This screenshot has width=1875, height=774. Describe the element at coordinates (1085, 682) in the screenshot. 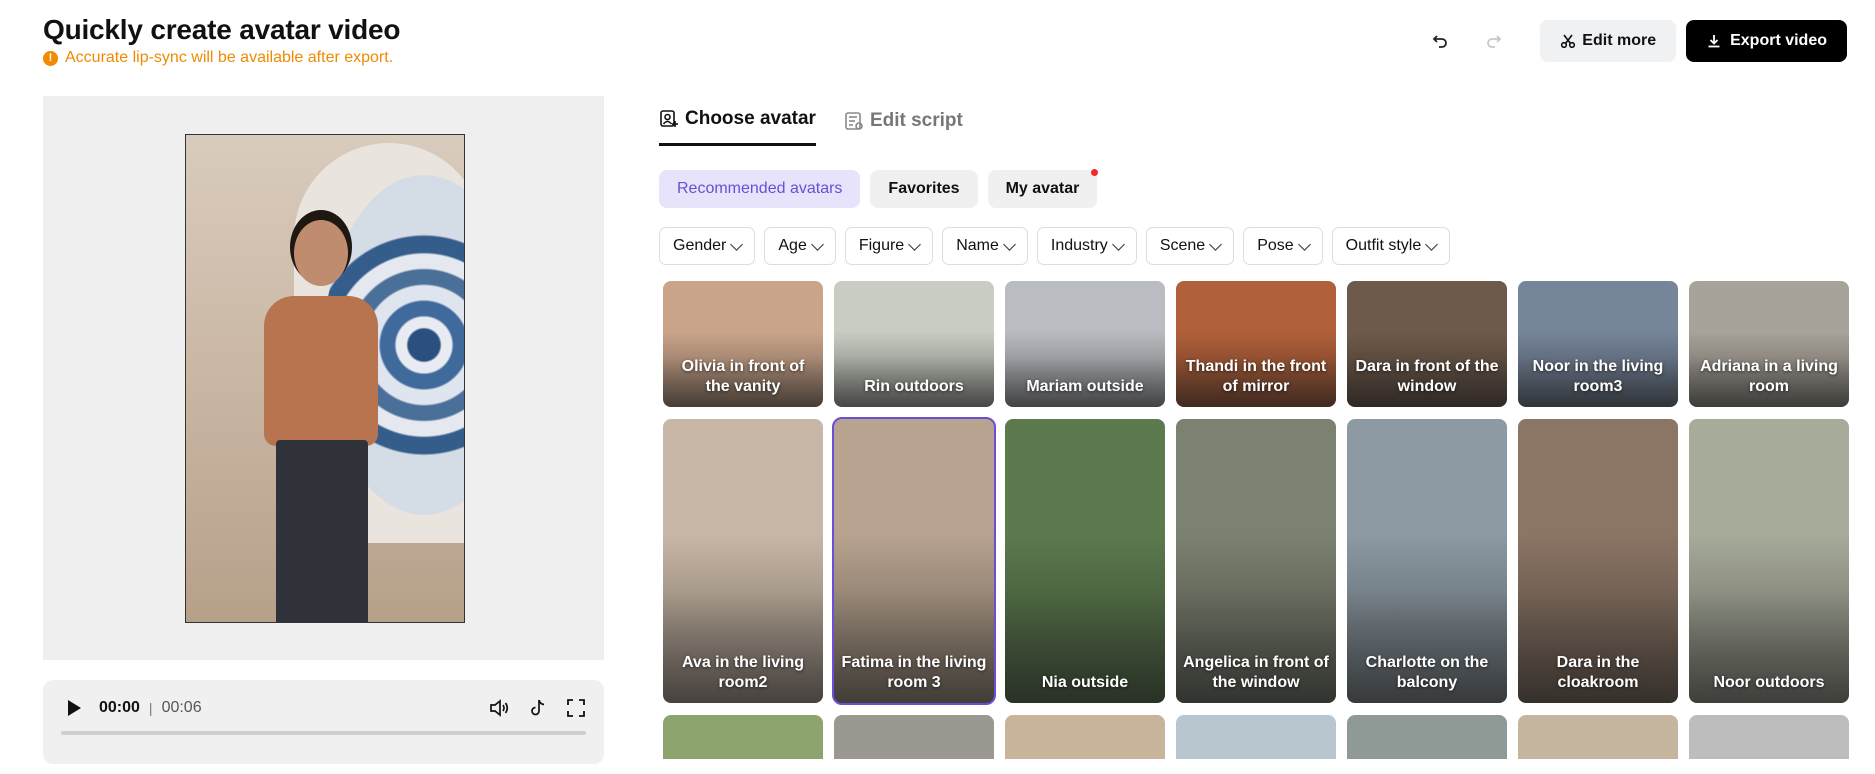

I see `avatar-name: Nia outside` at that location.